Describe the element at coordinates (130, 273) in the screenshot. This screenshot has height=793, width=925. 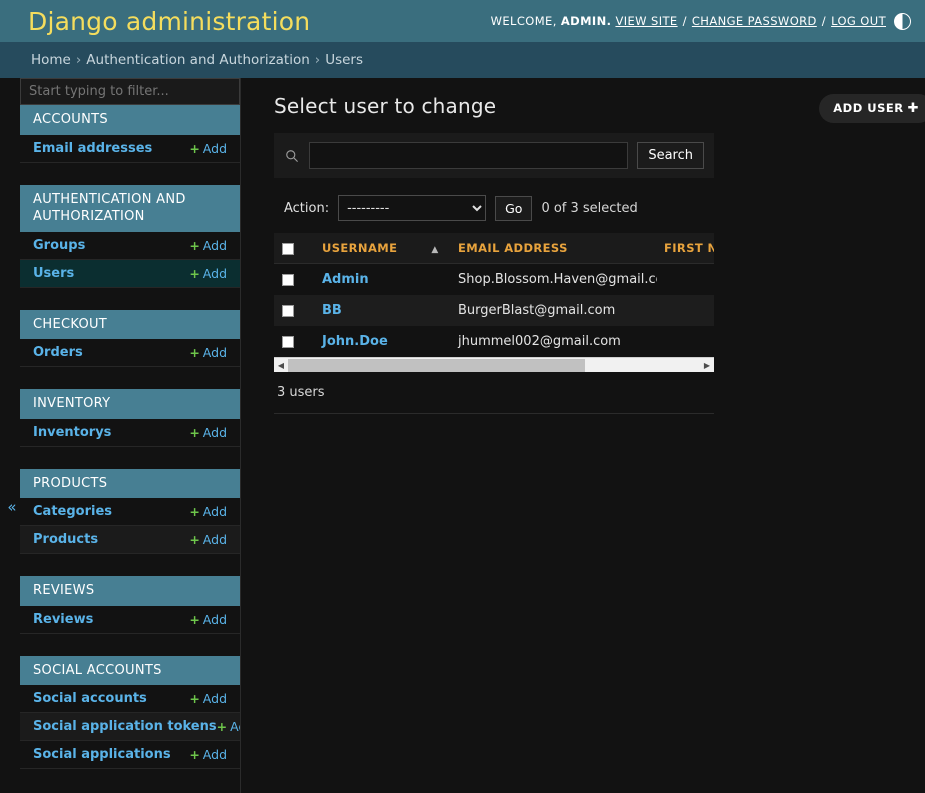
I see `sidebar-item-users: Users + Add` at that location.